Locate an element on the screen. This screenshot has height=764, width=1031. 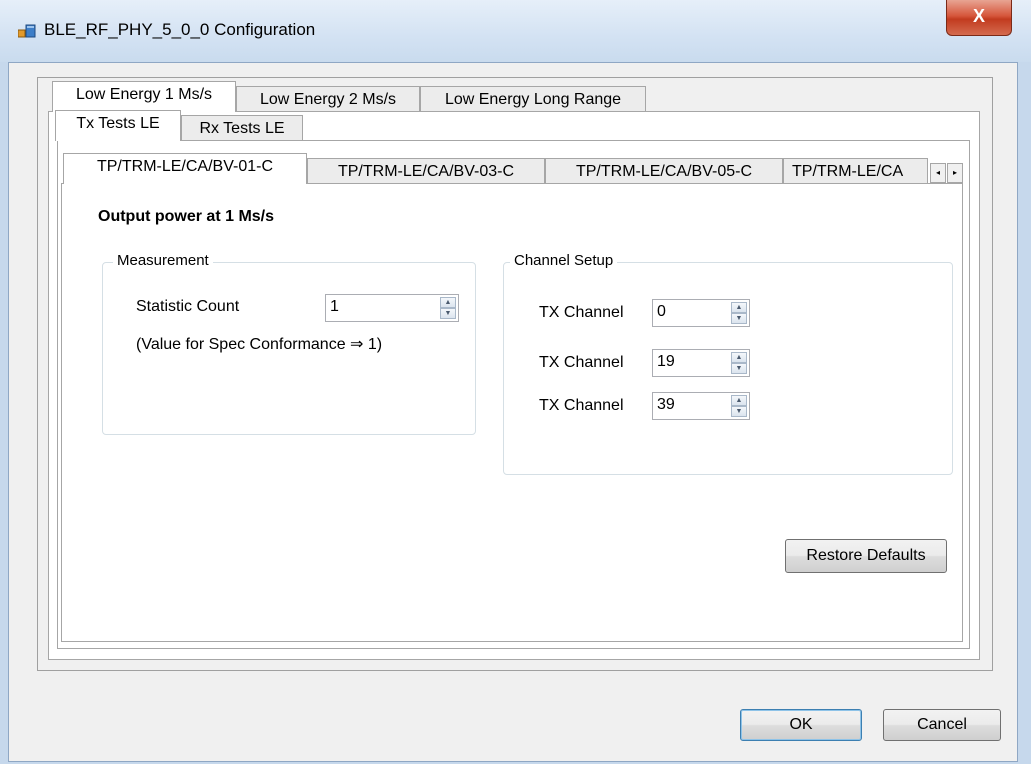
tab-label: Low Energy Long Range is located at coordinates (533, 99).